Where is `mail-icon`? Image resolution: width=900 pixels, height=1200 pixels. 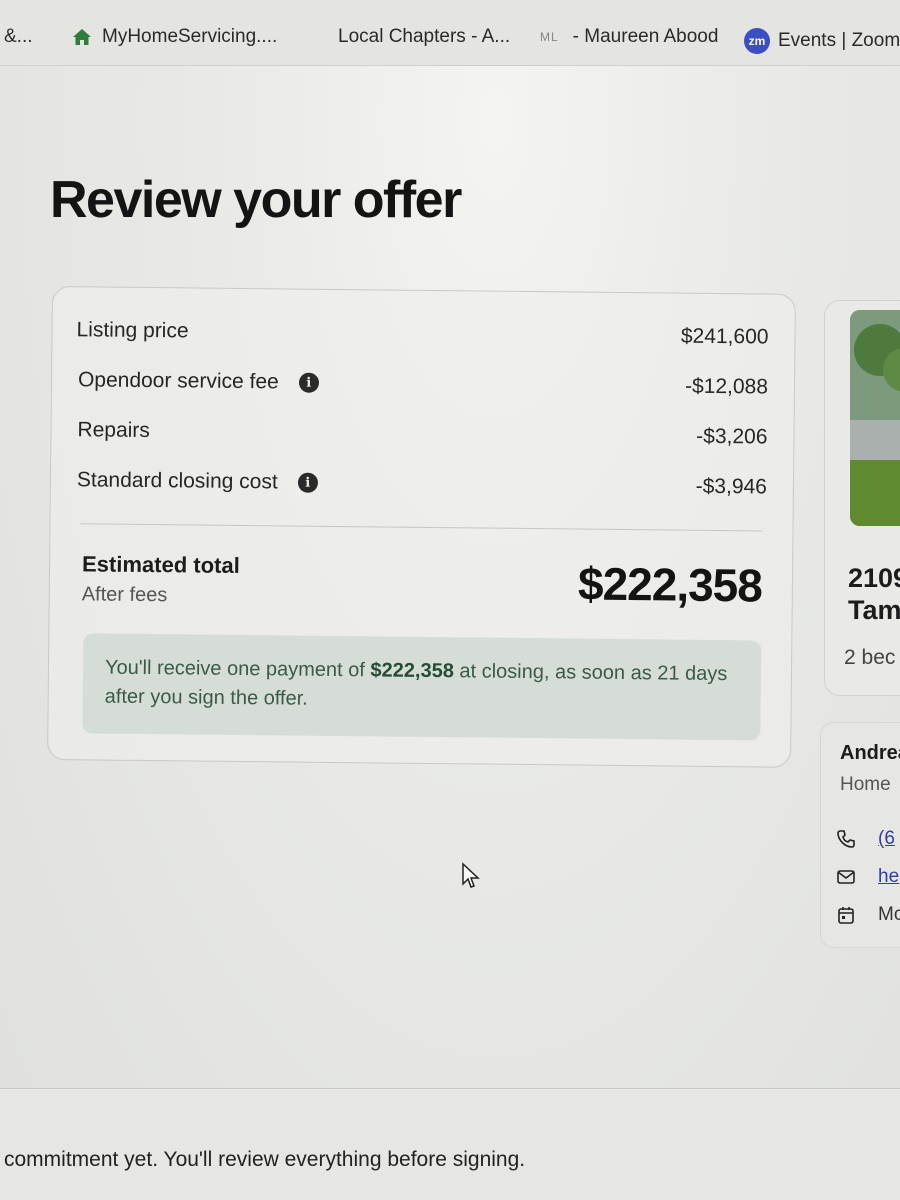 mail-icon is located at coordinates (846, 877).